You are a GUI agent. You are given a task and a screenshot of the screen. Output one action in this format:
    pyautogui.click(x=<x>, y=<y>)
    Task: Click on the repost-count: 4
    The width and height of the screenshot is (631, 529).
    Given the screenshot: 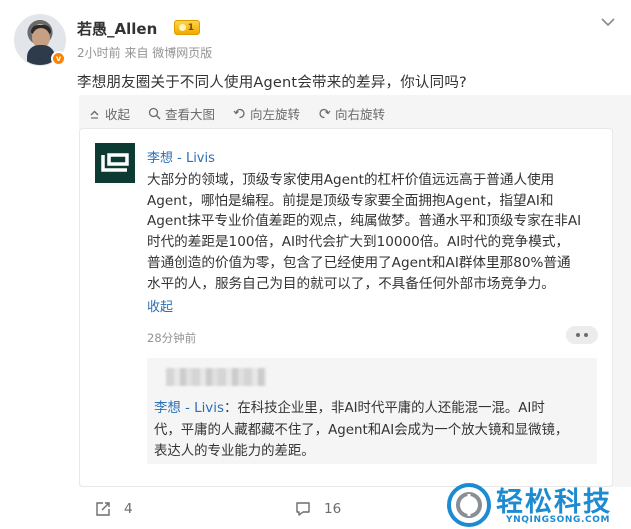 What is the action you would take?
    pyautogui.click(x=128, y=509)
    